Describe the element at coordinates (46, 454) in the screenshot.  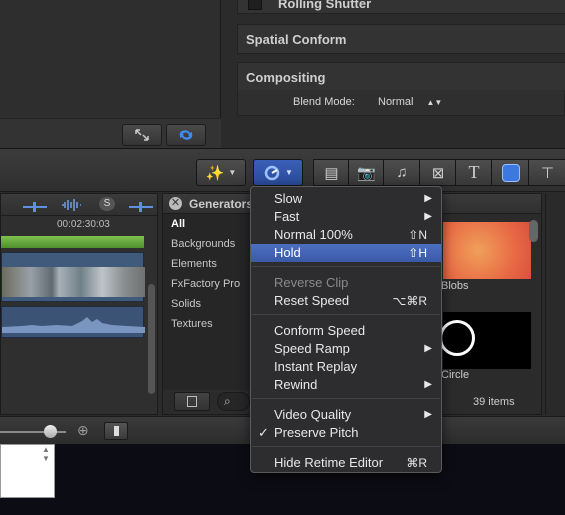
I see `scroll-arrows-icon: ▲ ▼` at that location.